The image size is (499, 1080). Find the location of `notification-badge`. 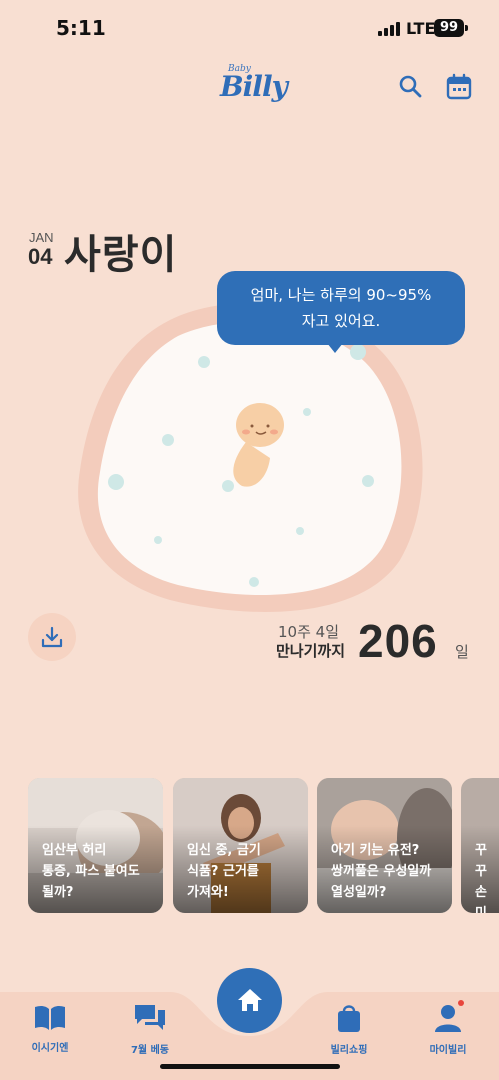

notification-badge is located at coordinates (461, 1003).